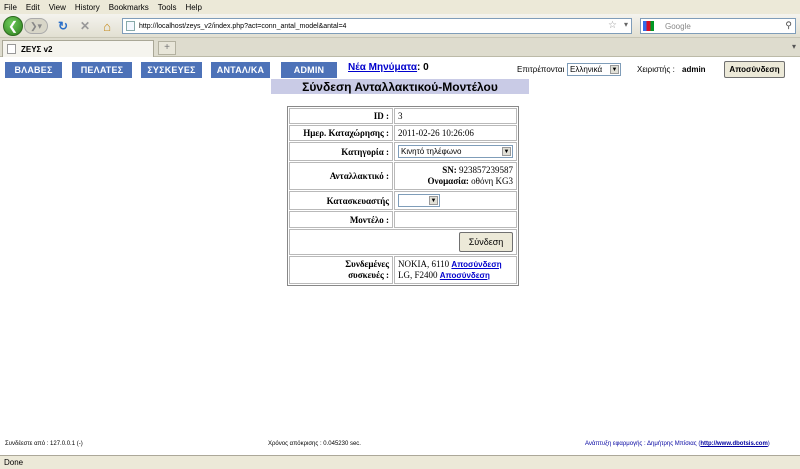  Describe the element at coordinates (400, 86) in the screenshot. I see `page-title: Σύνδεση Ανταλλακτικού-Μοντέλου` at that location.